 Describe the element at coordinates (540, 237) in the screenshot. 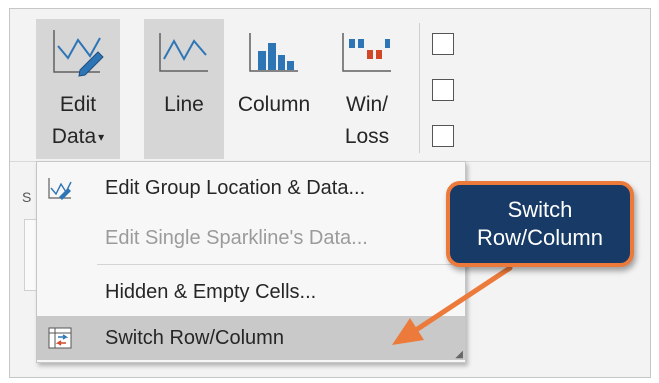

I see `callout-line2: Row/Column` at that location.